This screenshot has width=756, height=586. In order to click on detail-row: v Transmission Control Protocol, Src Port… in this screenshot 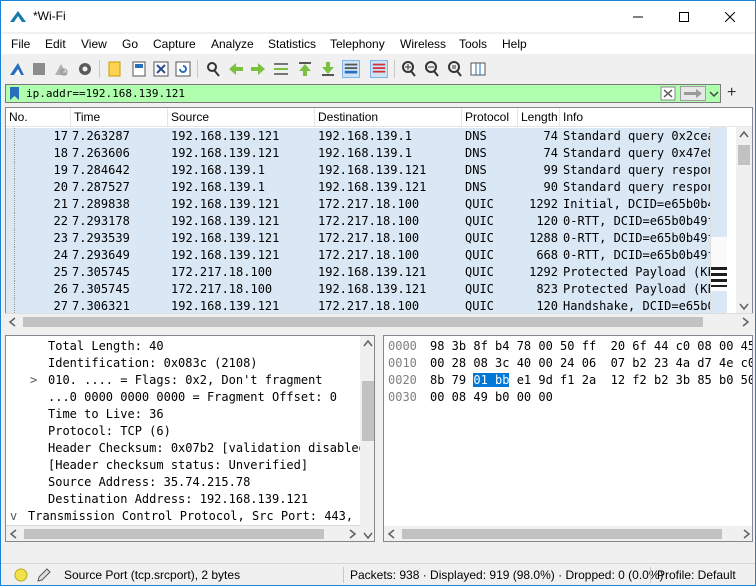, I will do `click(183, 516)`.